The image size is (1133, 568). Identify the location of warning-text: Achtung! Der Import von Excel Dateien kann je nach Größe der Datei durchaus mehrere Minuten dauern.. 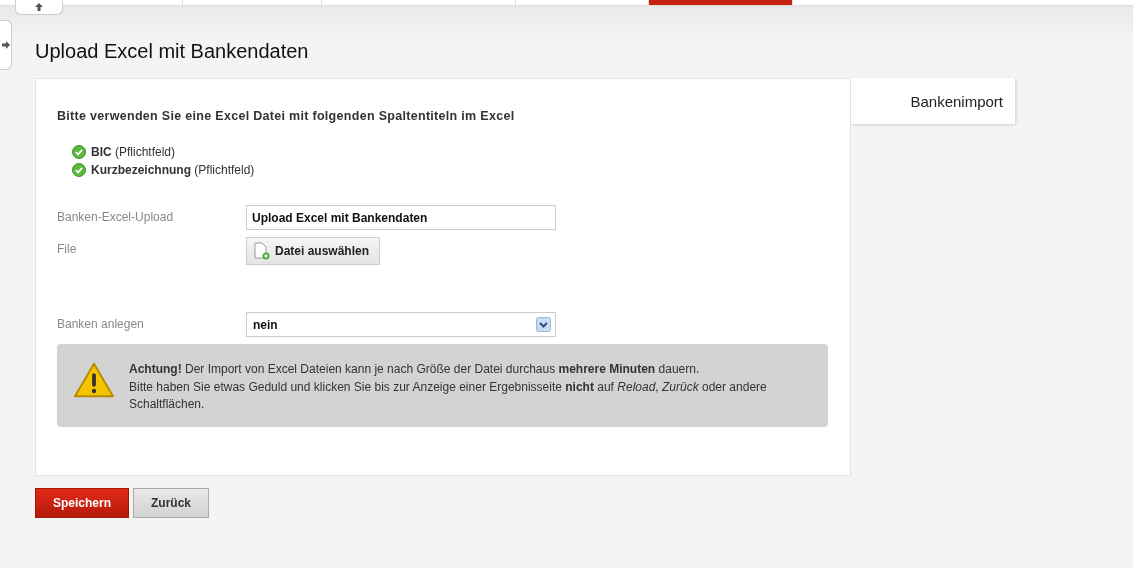
(415, 369).